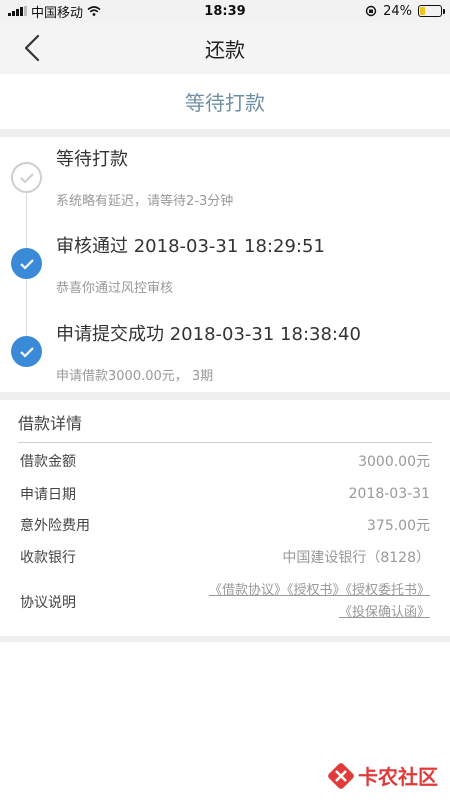 This screenshot has width=450, height=800. I want to click on signal-icon, so click(17, 11).